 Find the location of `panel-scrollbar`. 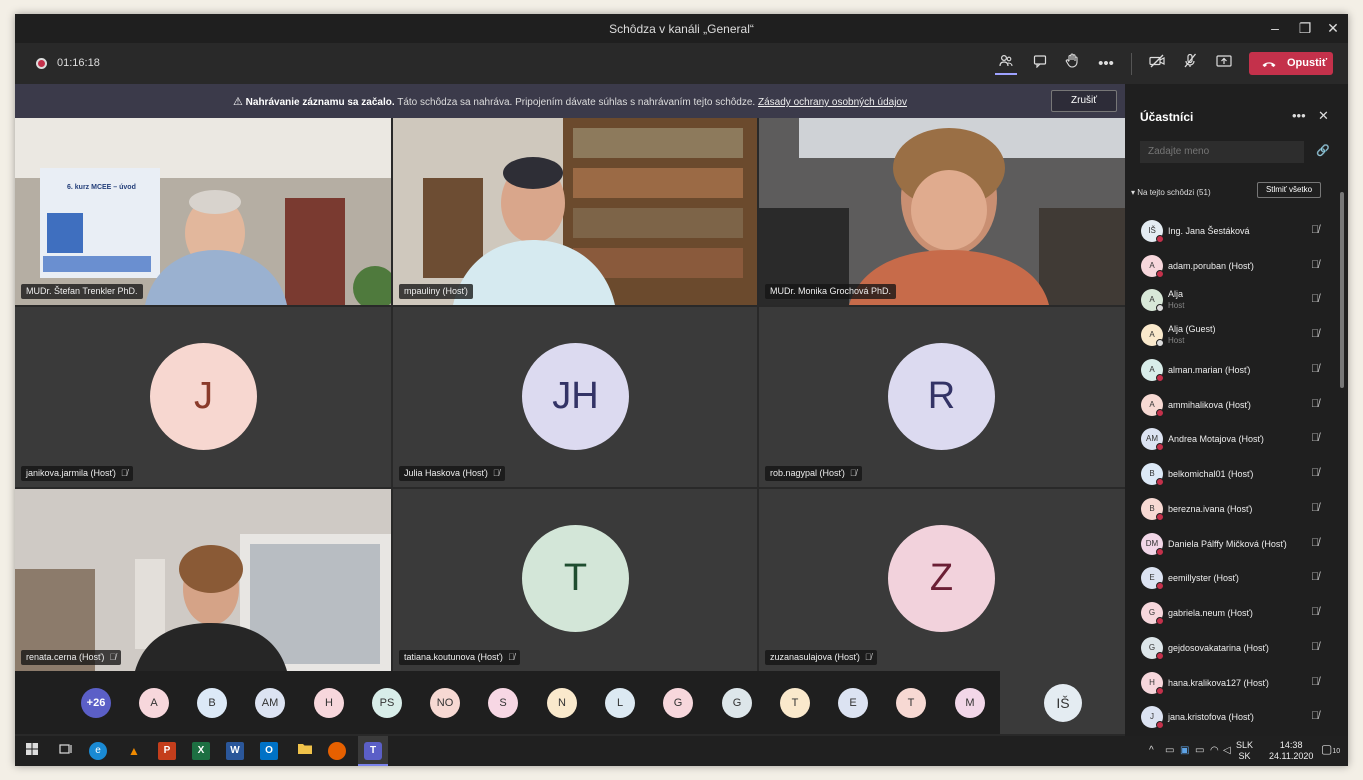

panel-scrollbar is located at coordinates (1342, 290).